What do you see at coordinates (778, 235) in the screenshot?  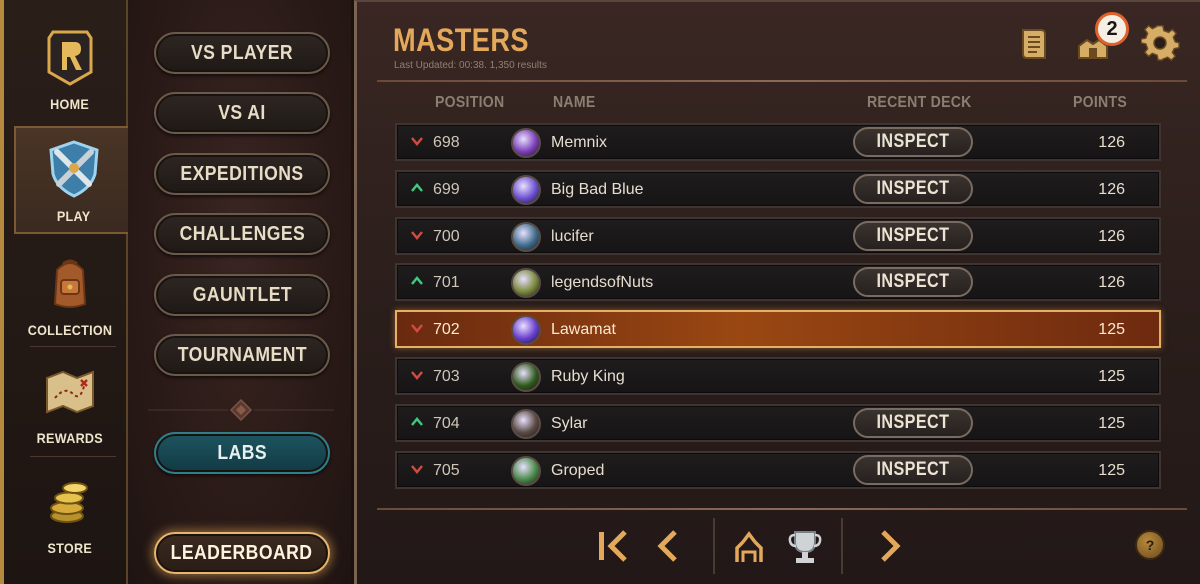 I see `table-row: 700 lucifer INSPECT 126` at bounding box center [778, 235].